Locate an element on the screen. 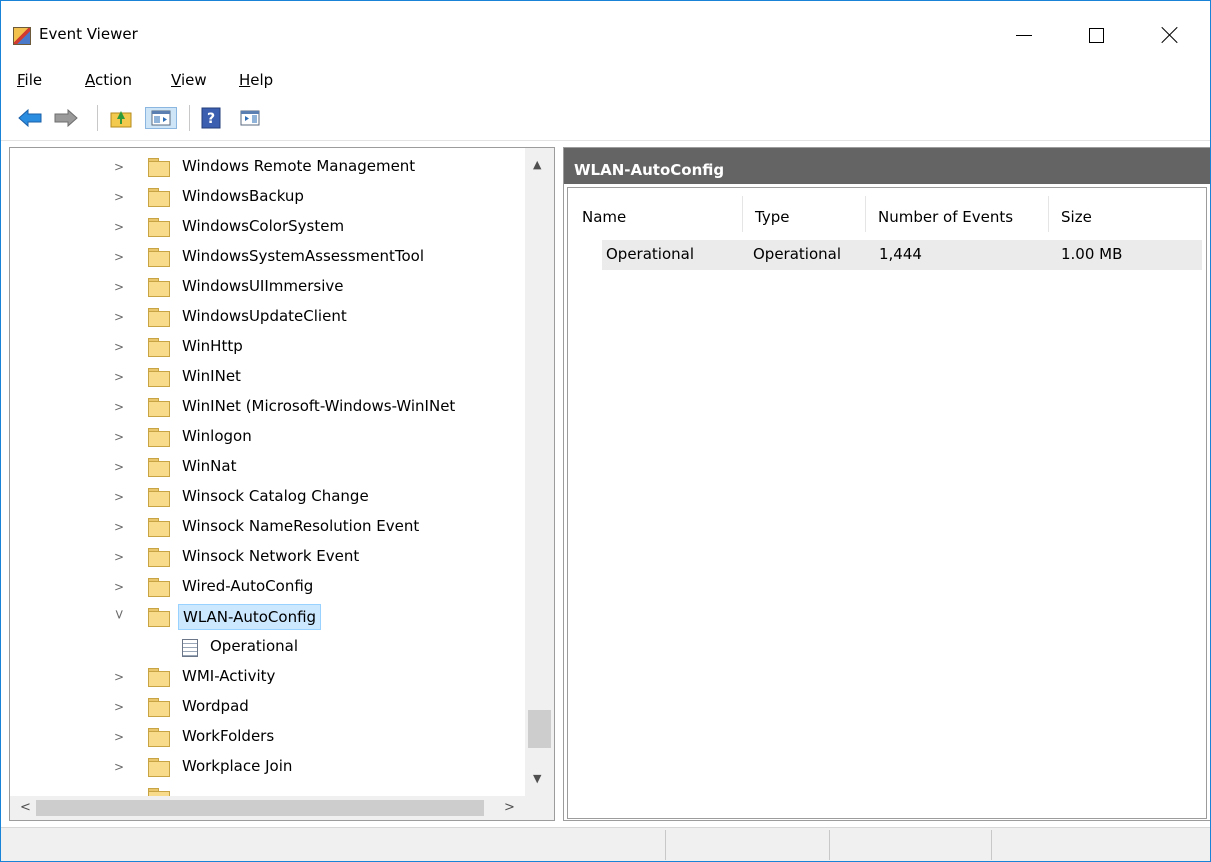 The image size is (1211, 862). tree-item-winsock-catalog-change: > Winsock Catalog Change is located at coordinates (267, 497).